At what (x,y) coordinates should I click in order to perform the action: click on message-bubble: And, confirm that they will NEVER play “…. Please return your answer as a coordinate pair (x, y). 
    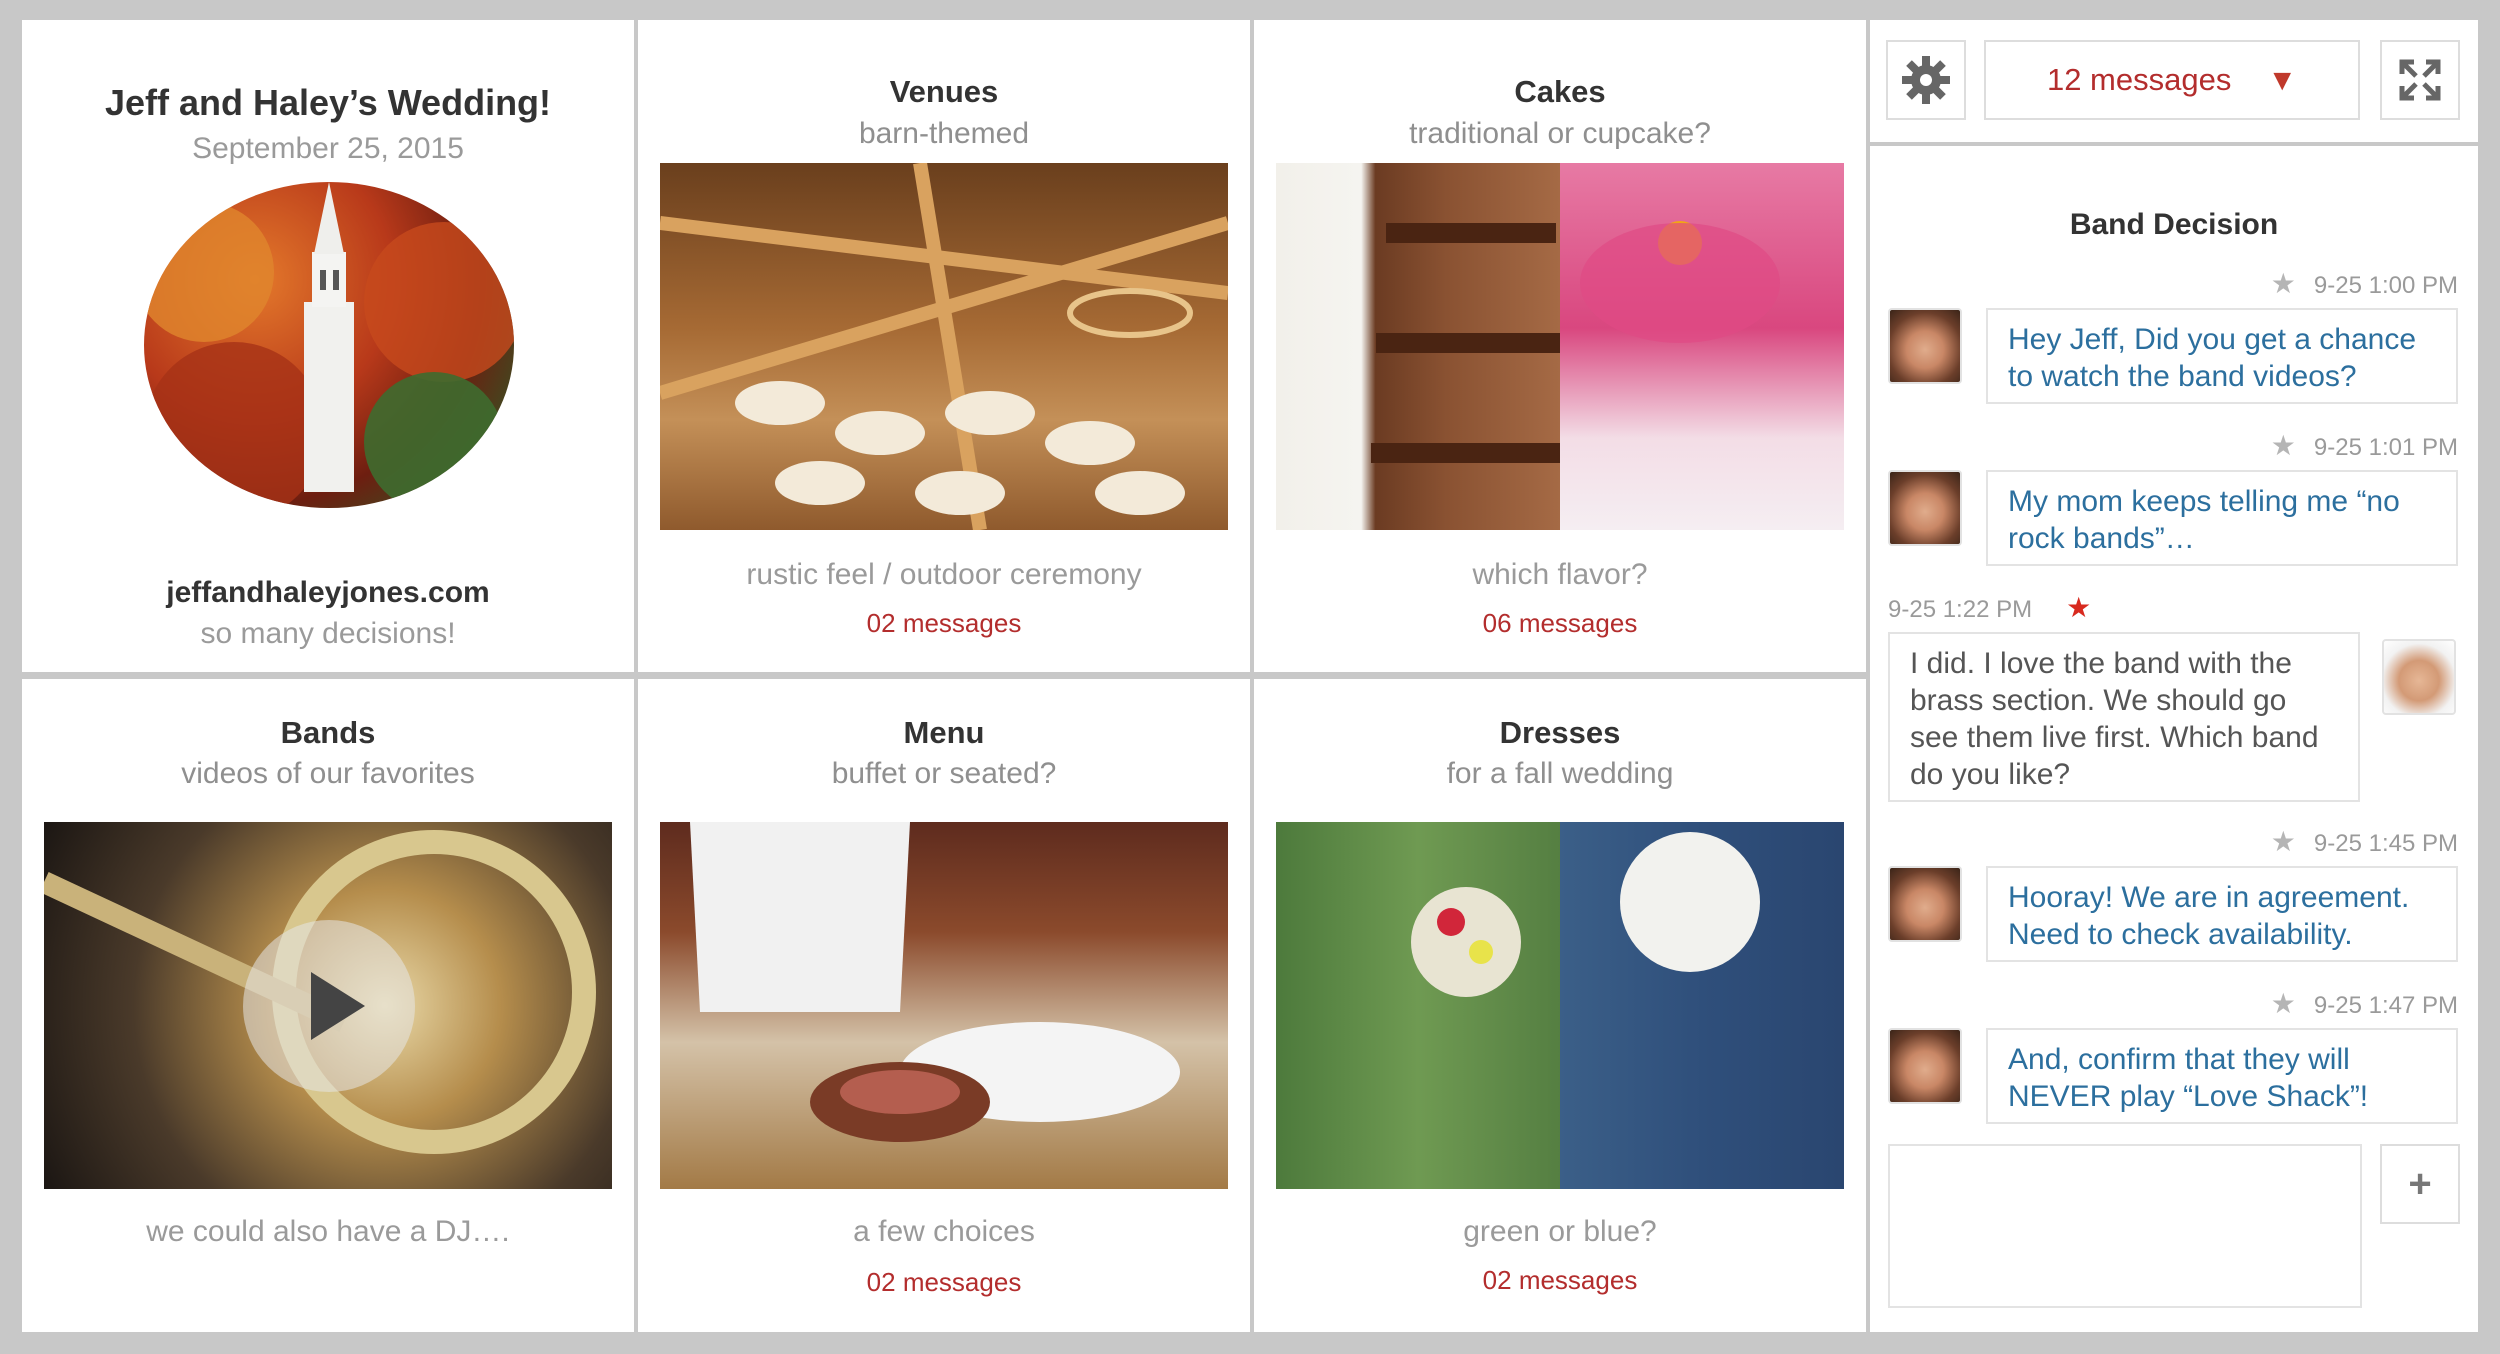
    Looking at the image, I should click on (2222, 1076).